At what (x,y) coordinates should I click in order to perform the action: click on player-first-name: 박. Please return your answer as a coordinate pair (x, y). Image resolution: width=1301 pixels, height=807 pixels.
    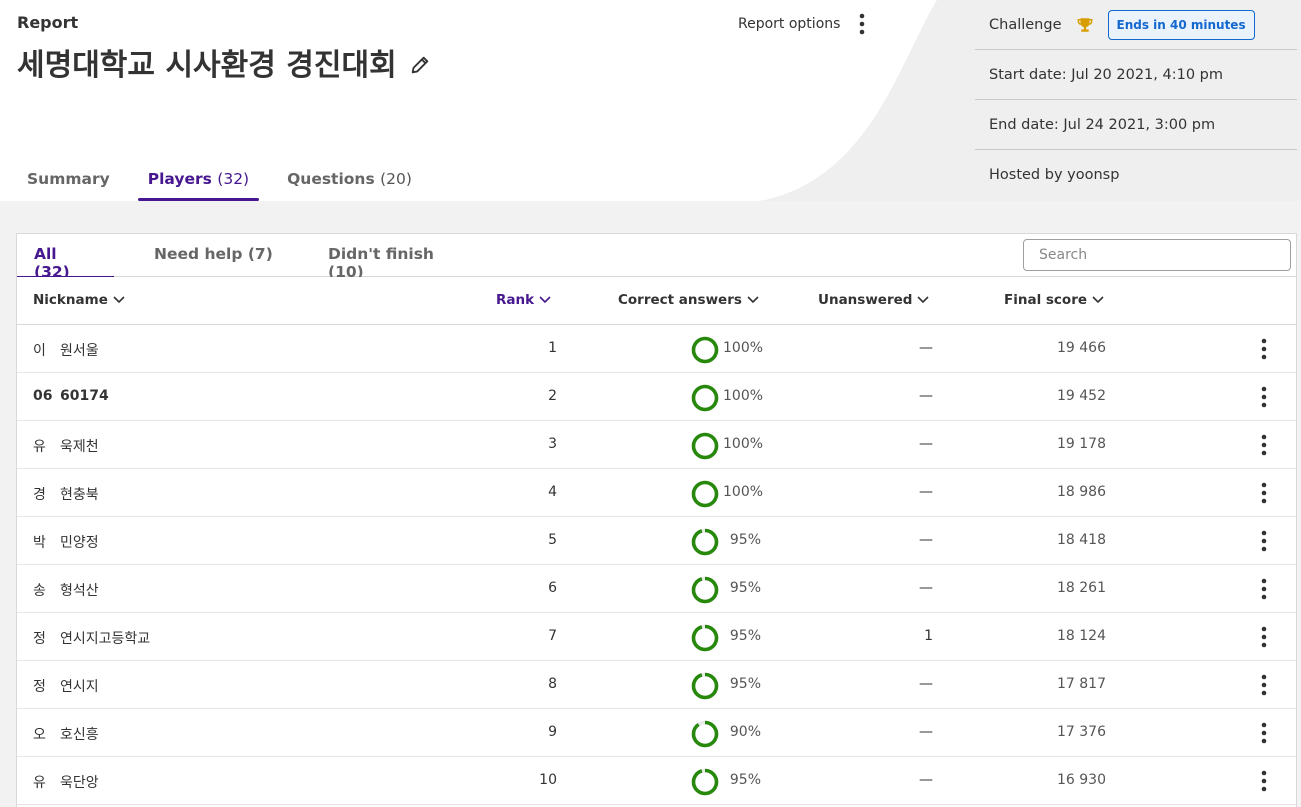
    Looking at the image, I should click on (39, 543).